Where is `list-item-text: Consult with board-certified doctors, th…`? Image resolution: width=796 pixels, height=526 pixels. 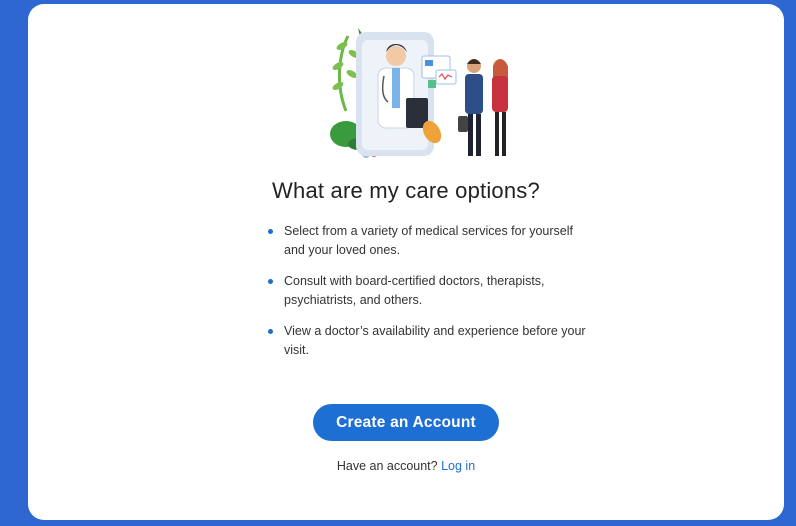
list-item-text: Consult with board-certified doctors, th… is located at coordinates (414, 290).